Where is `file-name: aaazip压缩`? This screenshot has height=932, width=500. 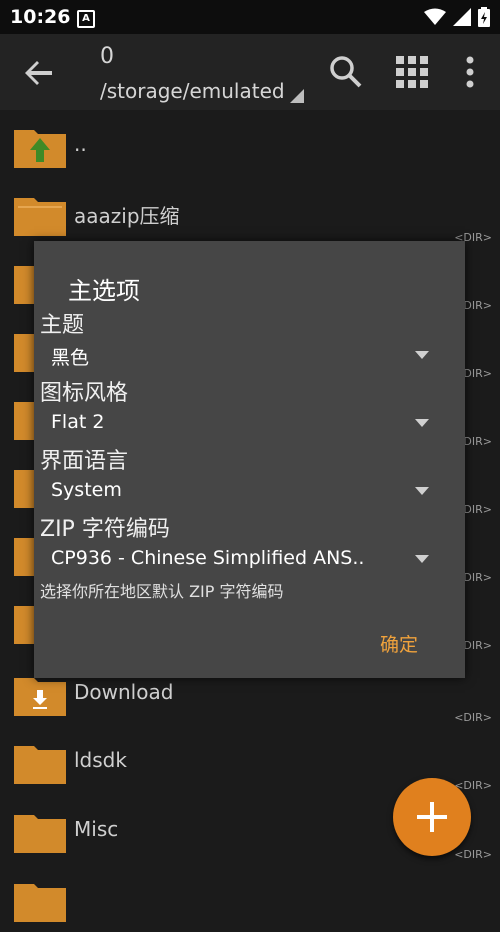
file-name: aaazip压缩 is located at coordinates (127, 216).